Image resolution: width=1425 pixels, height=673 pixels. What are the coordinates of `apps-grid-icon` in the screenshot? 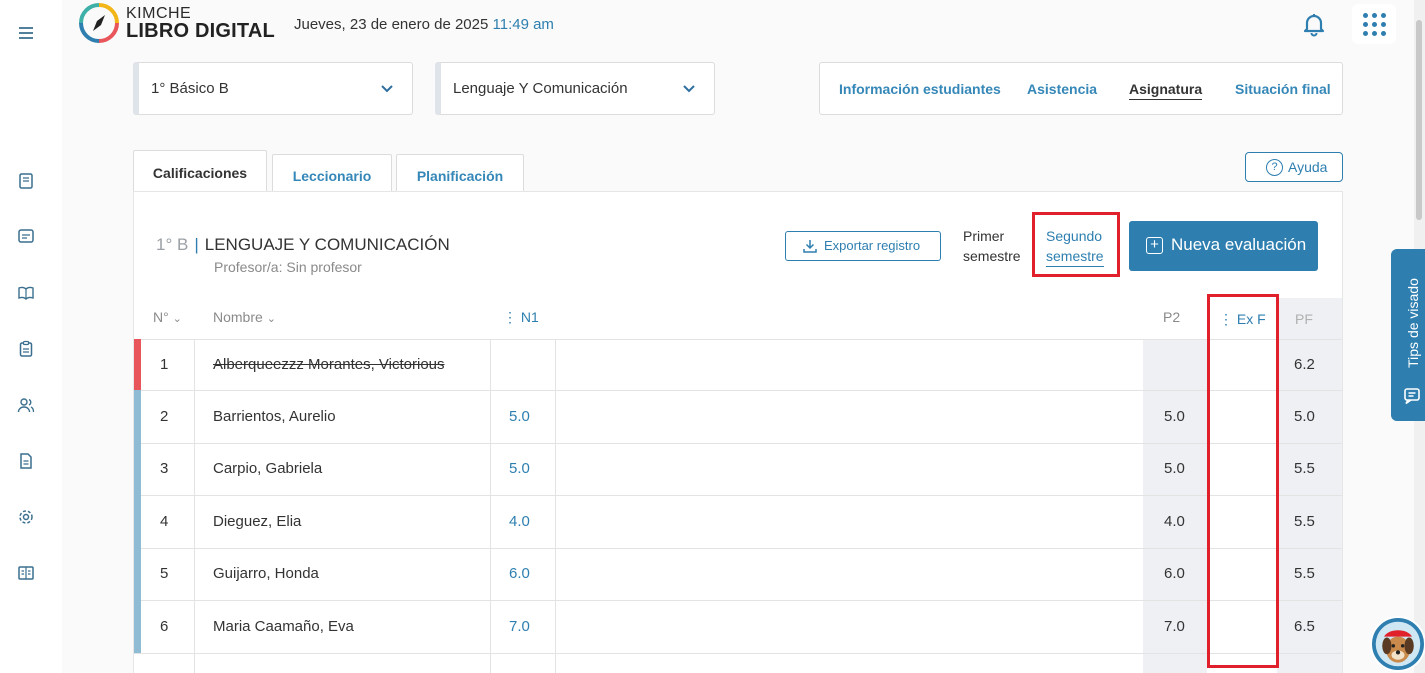 It's located at (1374, 24).